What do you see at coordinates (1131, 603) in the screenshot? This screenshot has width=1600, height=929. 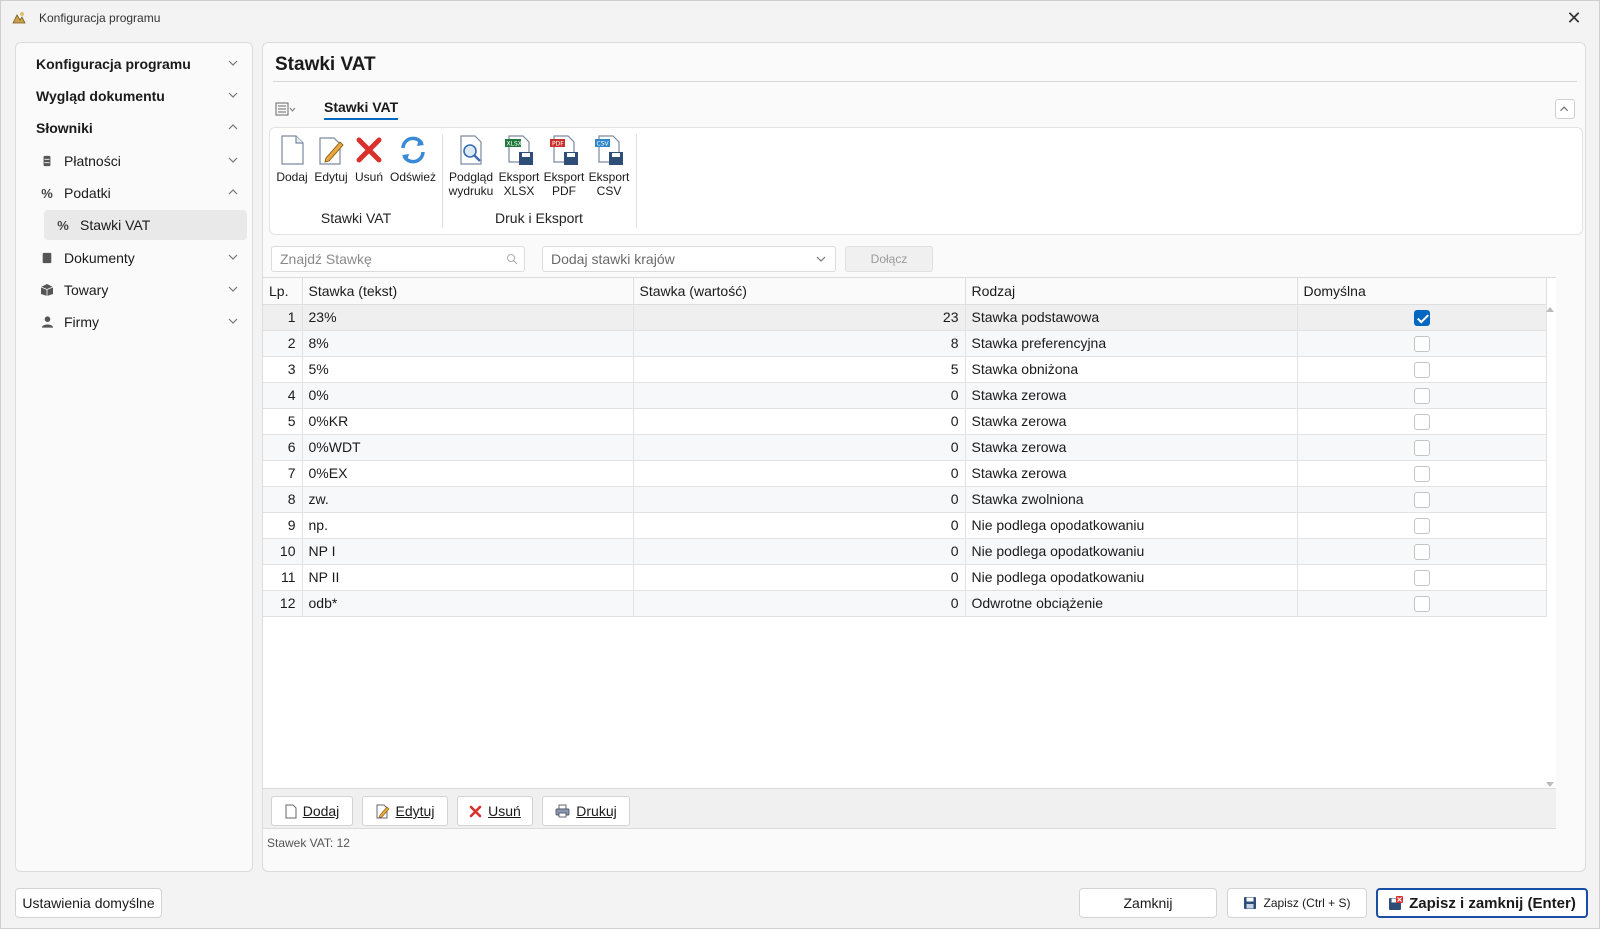 I see `cell-rate-type: Odwrotne obciążenie` at bounding box center [1131, 603].